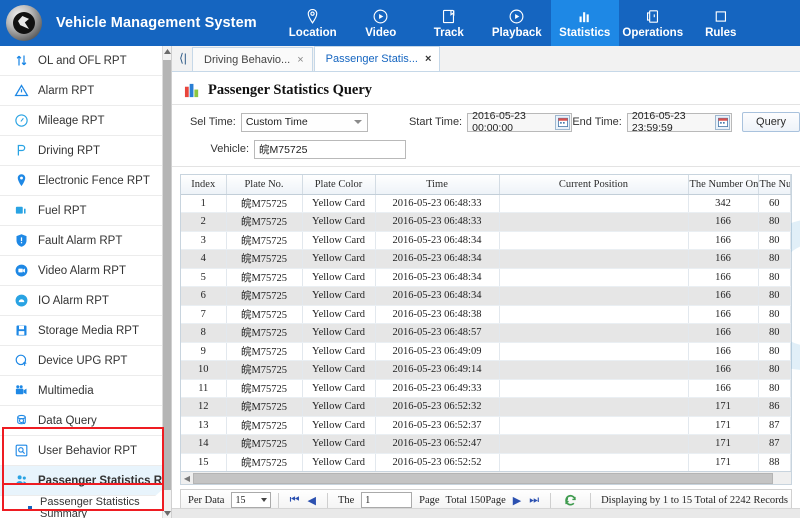  What do you see at coordinates (437, 185) in the screenshot?
I see `column-header-time: Time` at bounding box center [437, 185].